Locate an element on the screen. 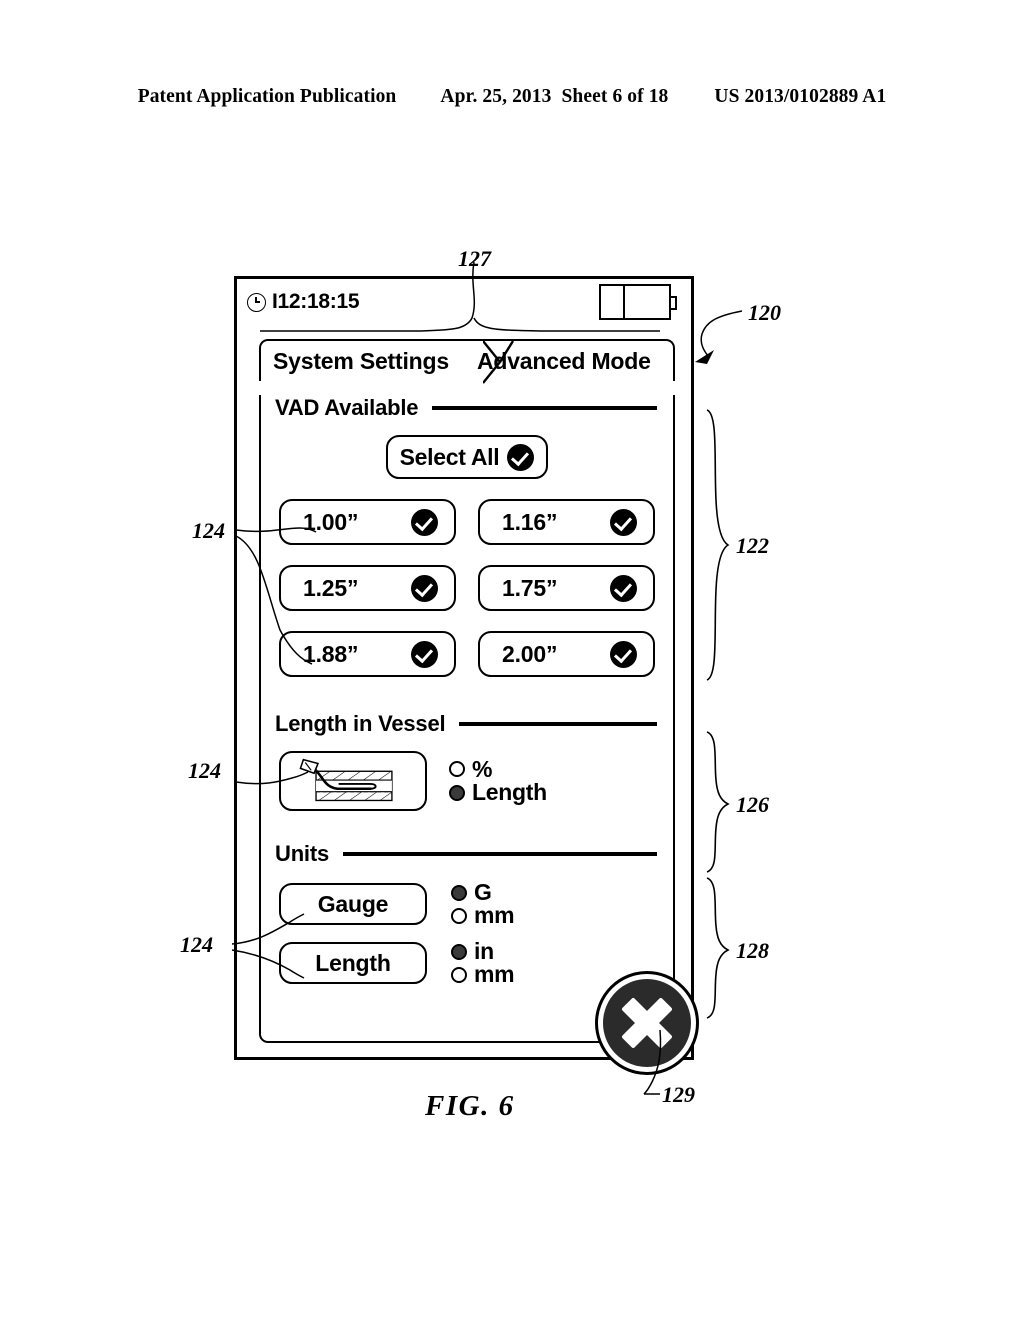 This screenshot has width=1024, height=1320. vad-option-label: 1.75” is located at coordinates (530, 587).